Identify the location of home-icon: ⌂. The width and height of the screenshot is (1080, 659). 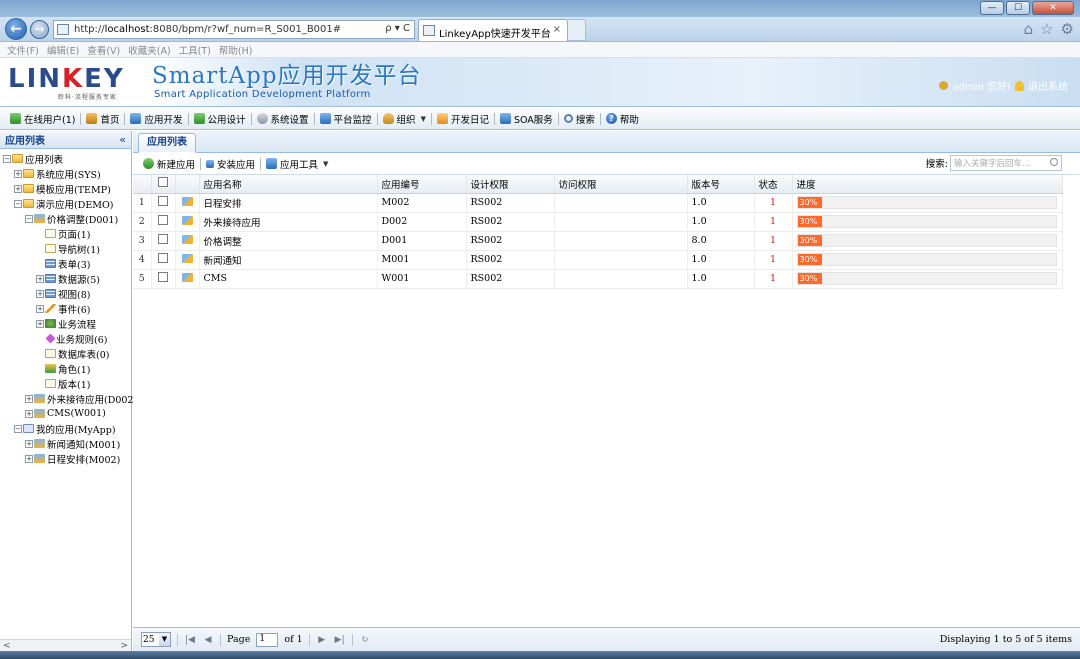
(1029, 29).